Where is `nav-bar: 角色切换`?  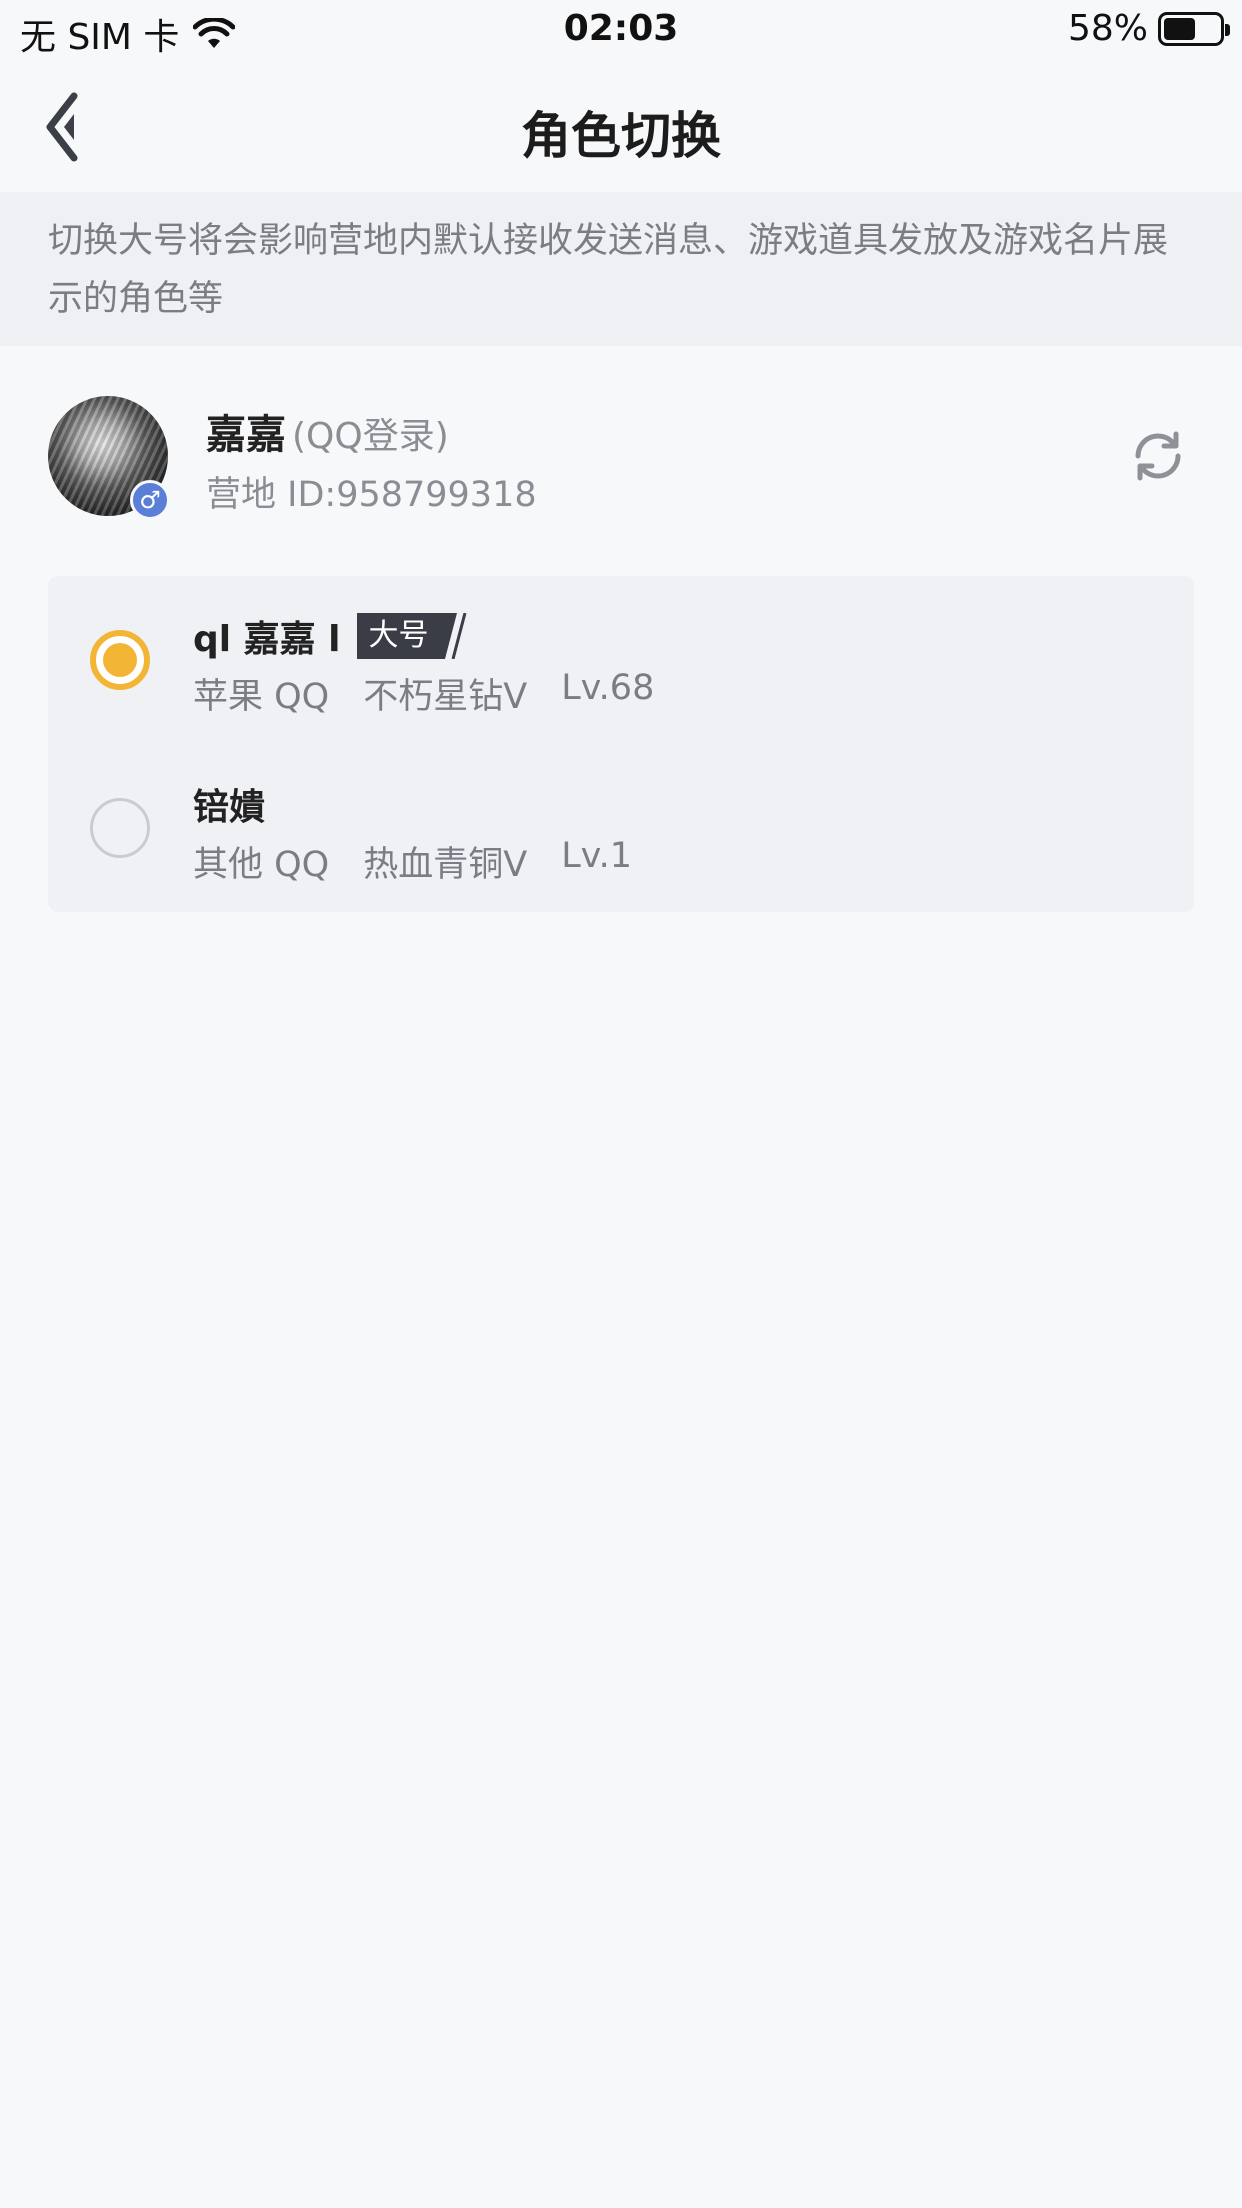 nav-bar: 角色切换 is located at coordinates (621, 127).